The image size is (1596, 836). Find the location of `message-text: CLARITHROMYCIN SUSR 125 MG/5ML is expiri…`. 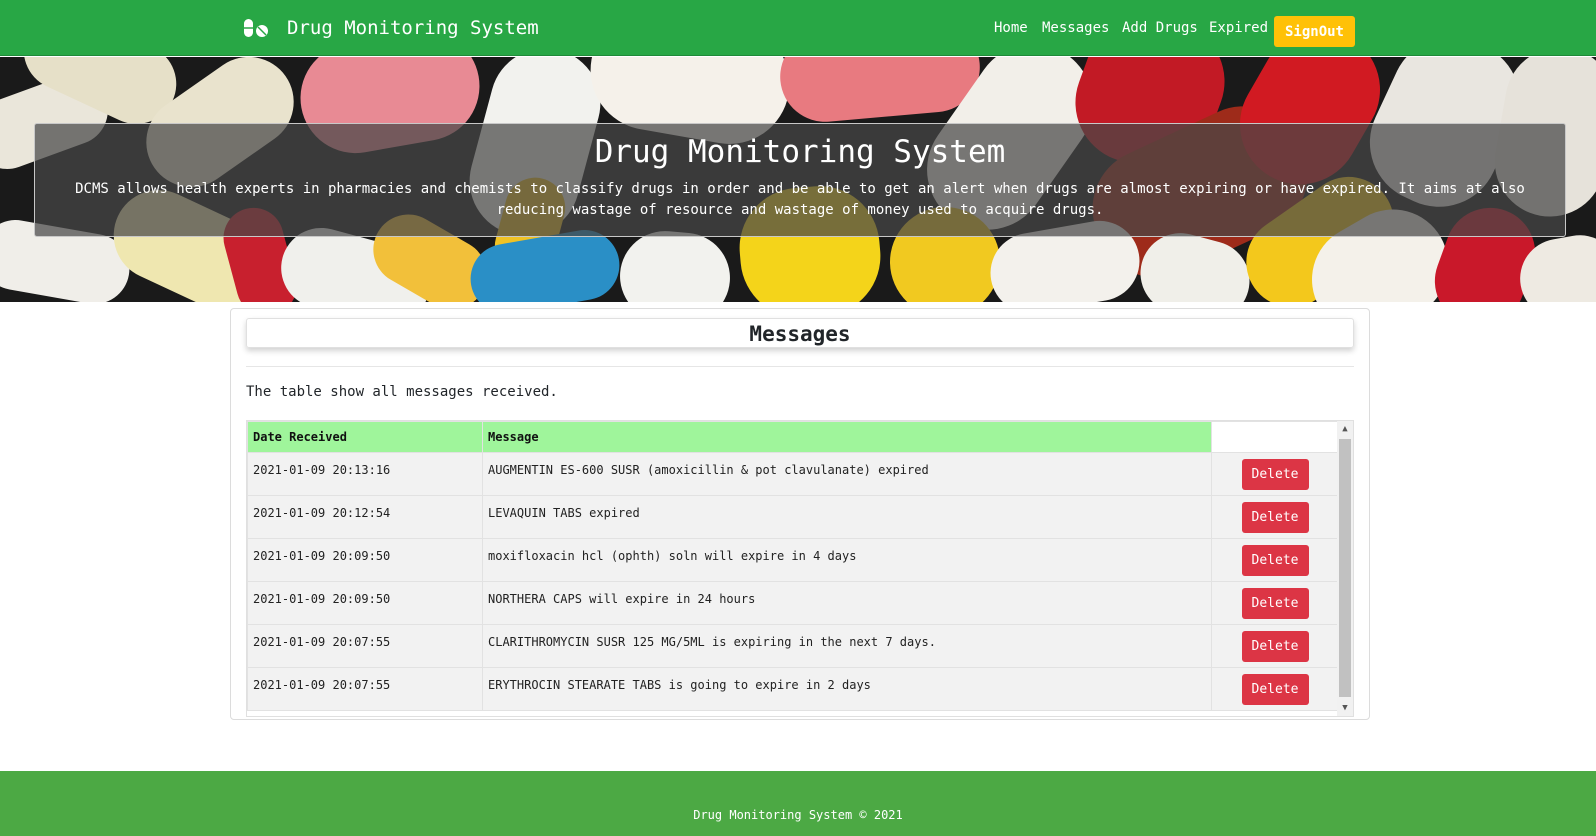

message-text: CLARITHROMYCIN SUSR 125 MG/5ML is expiri… is located at coordinates (712, 642).